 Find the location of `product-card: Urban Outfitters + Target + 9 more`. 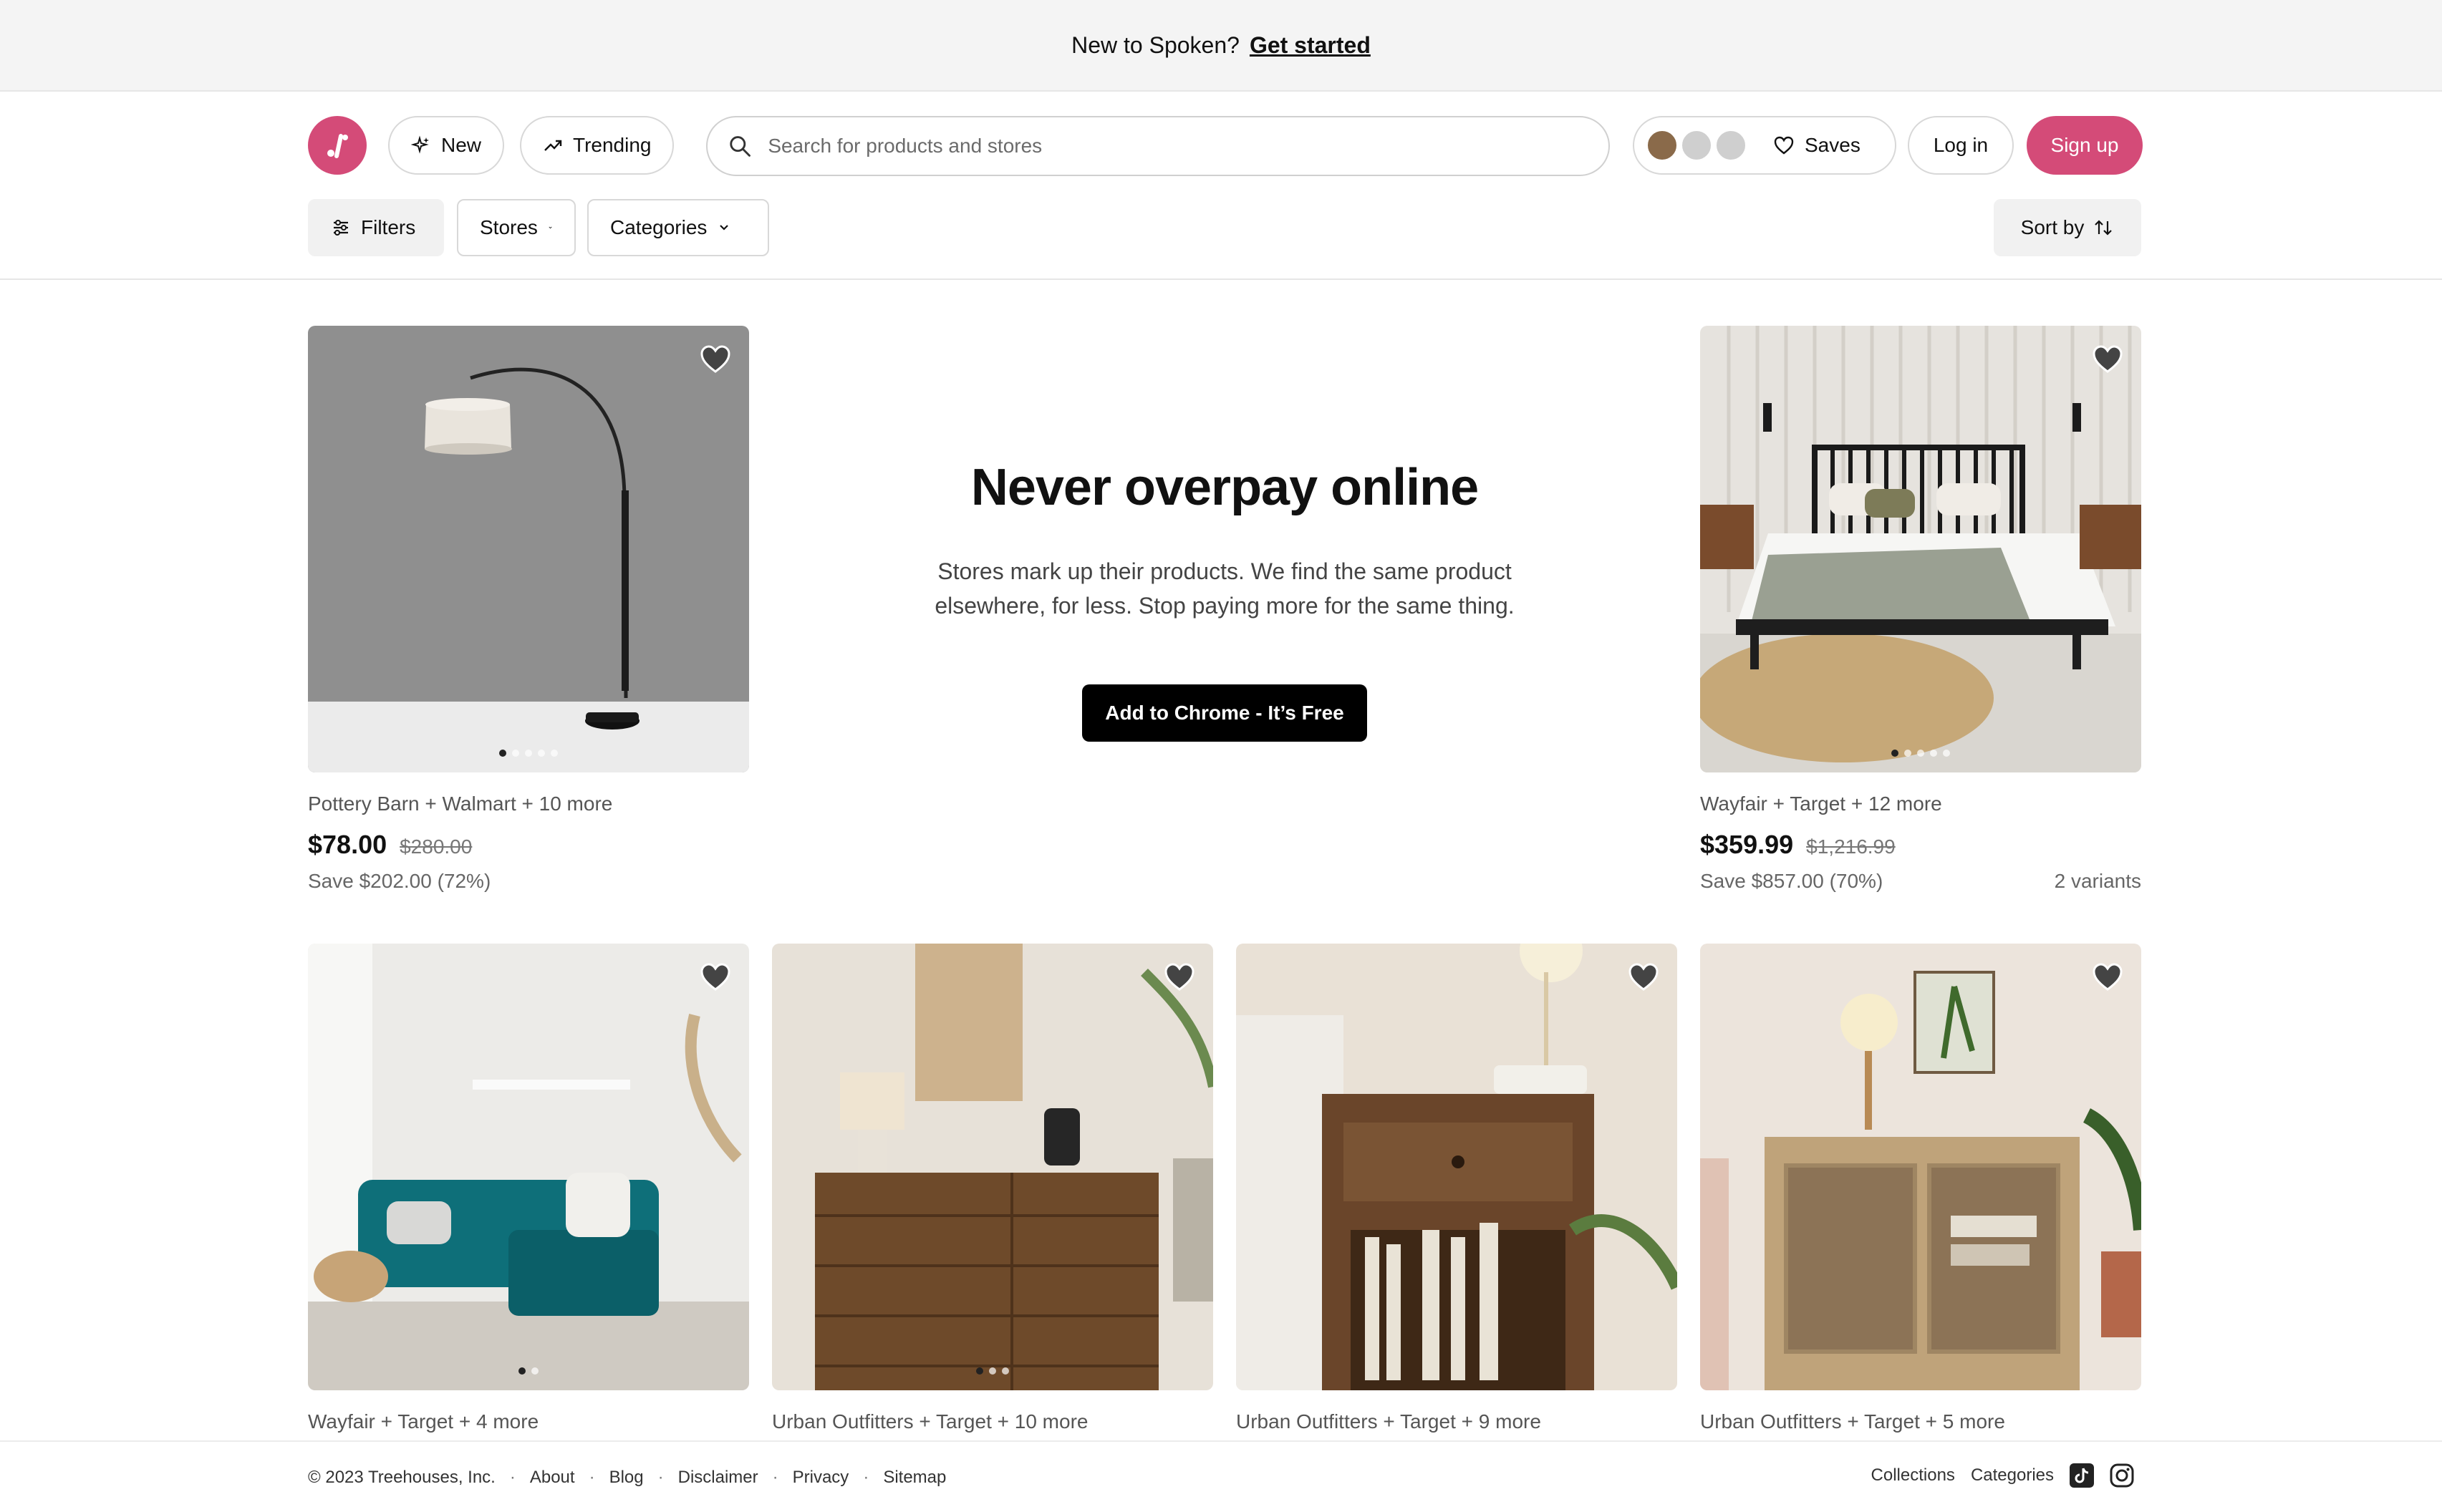

product-card: Urban Outfitters + Target + 9 more is located at coordinates (1456, 1188).